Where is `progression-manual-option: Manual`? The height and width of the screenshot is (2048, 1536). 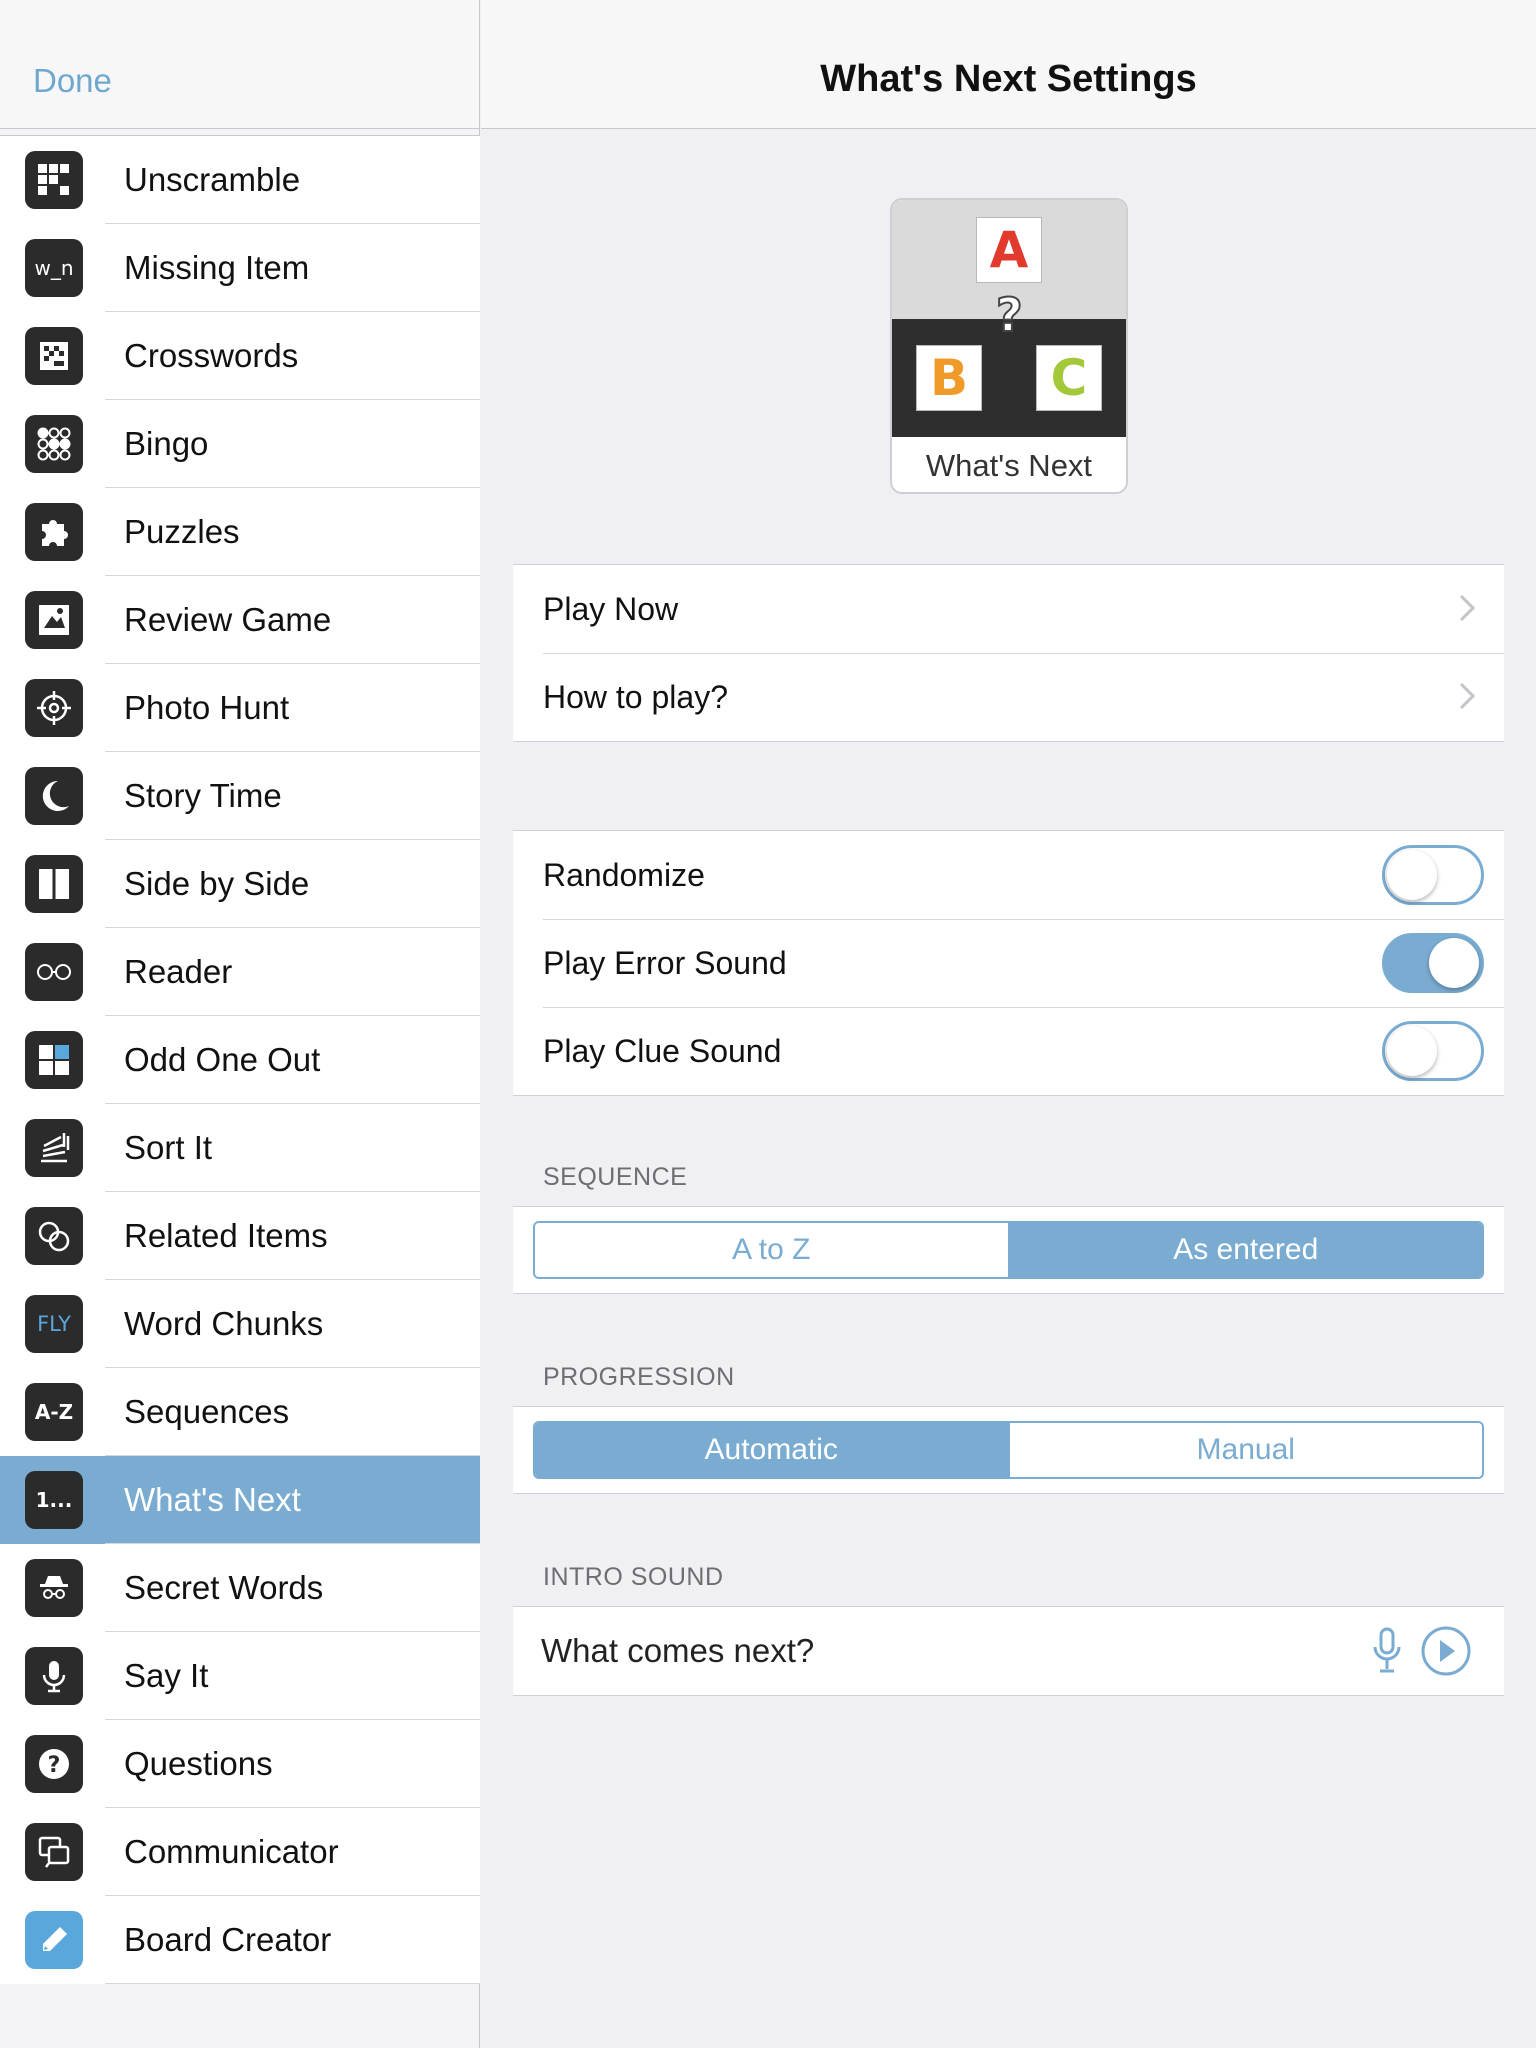
progression-manual-option: Manual is located at coordinates (1244, 1450).